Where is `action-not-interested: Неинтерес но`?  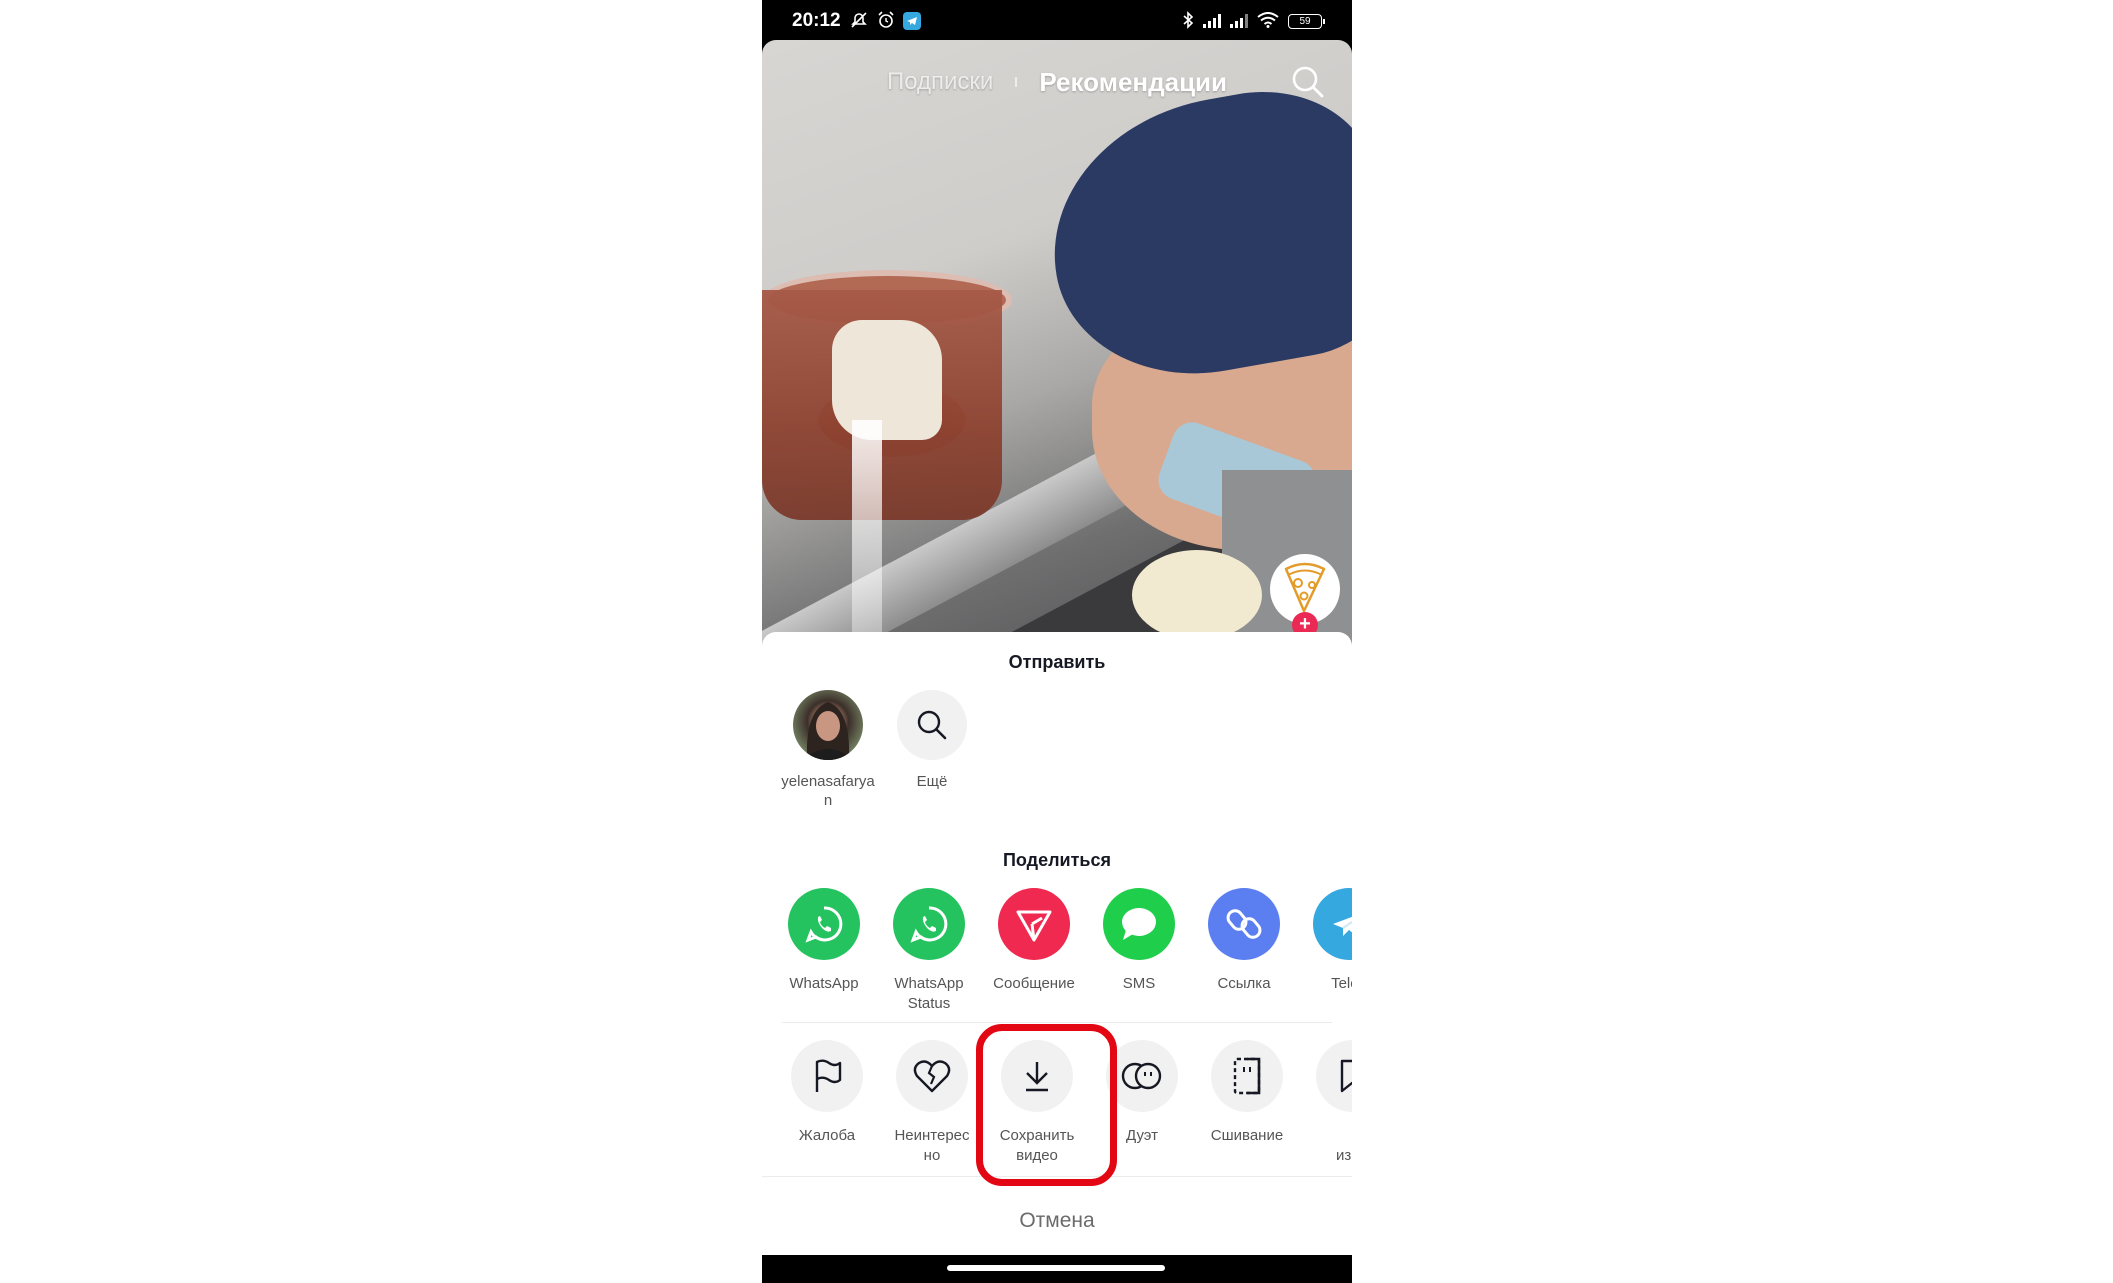
action-not-interested: Неинтерес но is located at coordinates (932, 1103).